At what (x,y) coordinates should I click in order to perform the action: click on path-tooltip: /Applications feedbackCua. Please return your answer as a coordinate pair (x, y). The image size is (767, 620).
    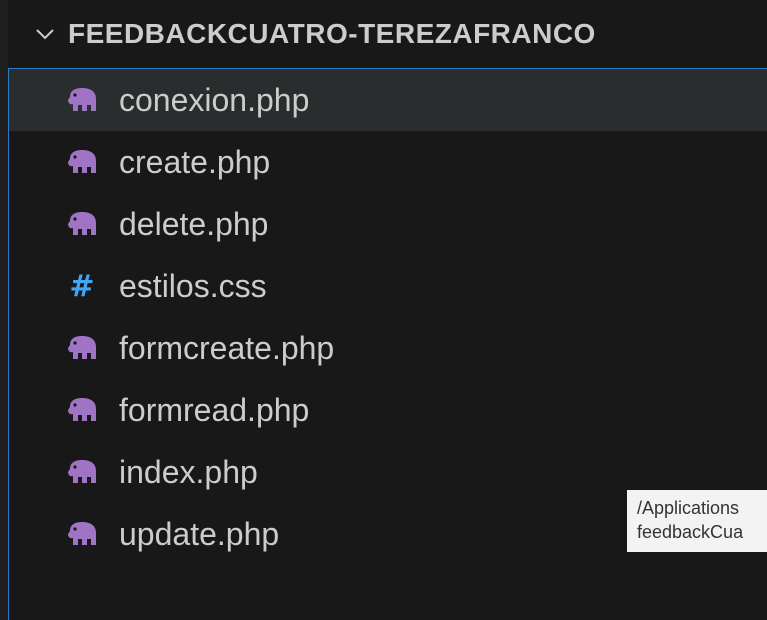
    Looking at the image, I should click on (697, 521).